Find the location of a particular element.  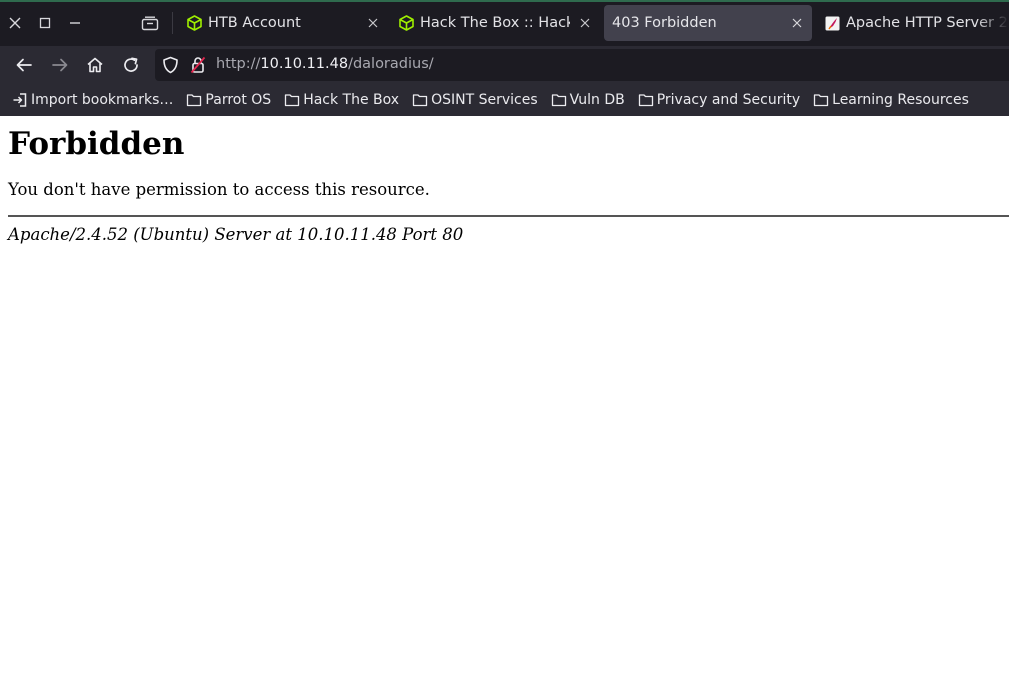

maximize-icon is located at coordinates (45, 23).